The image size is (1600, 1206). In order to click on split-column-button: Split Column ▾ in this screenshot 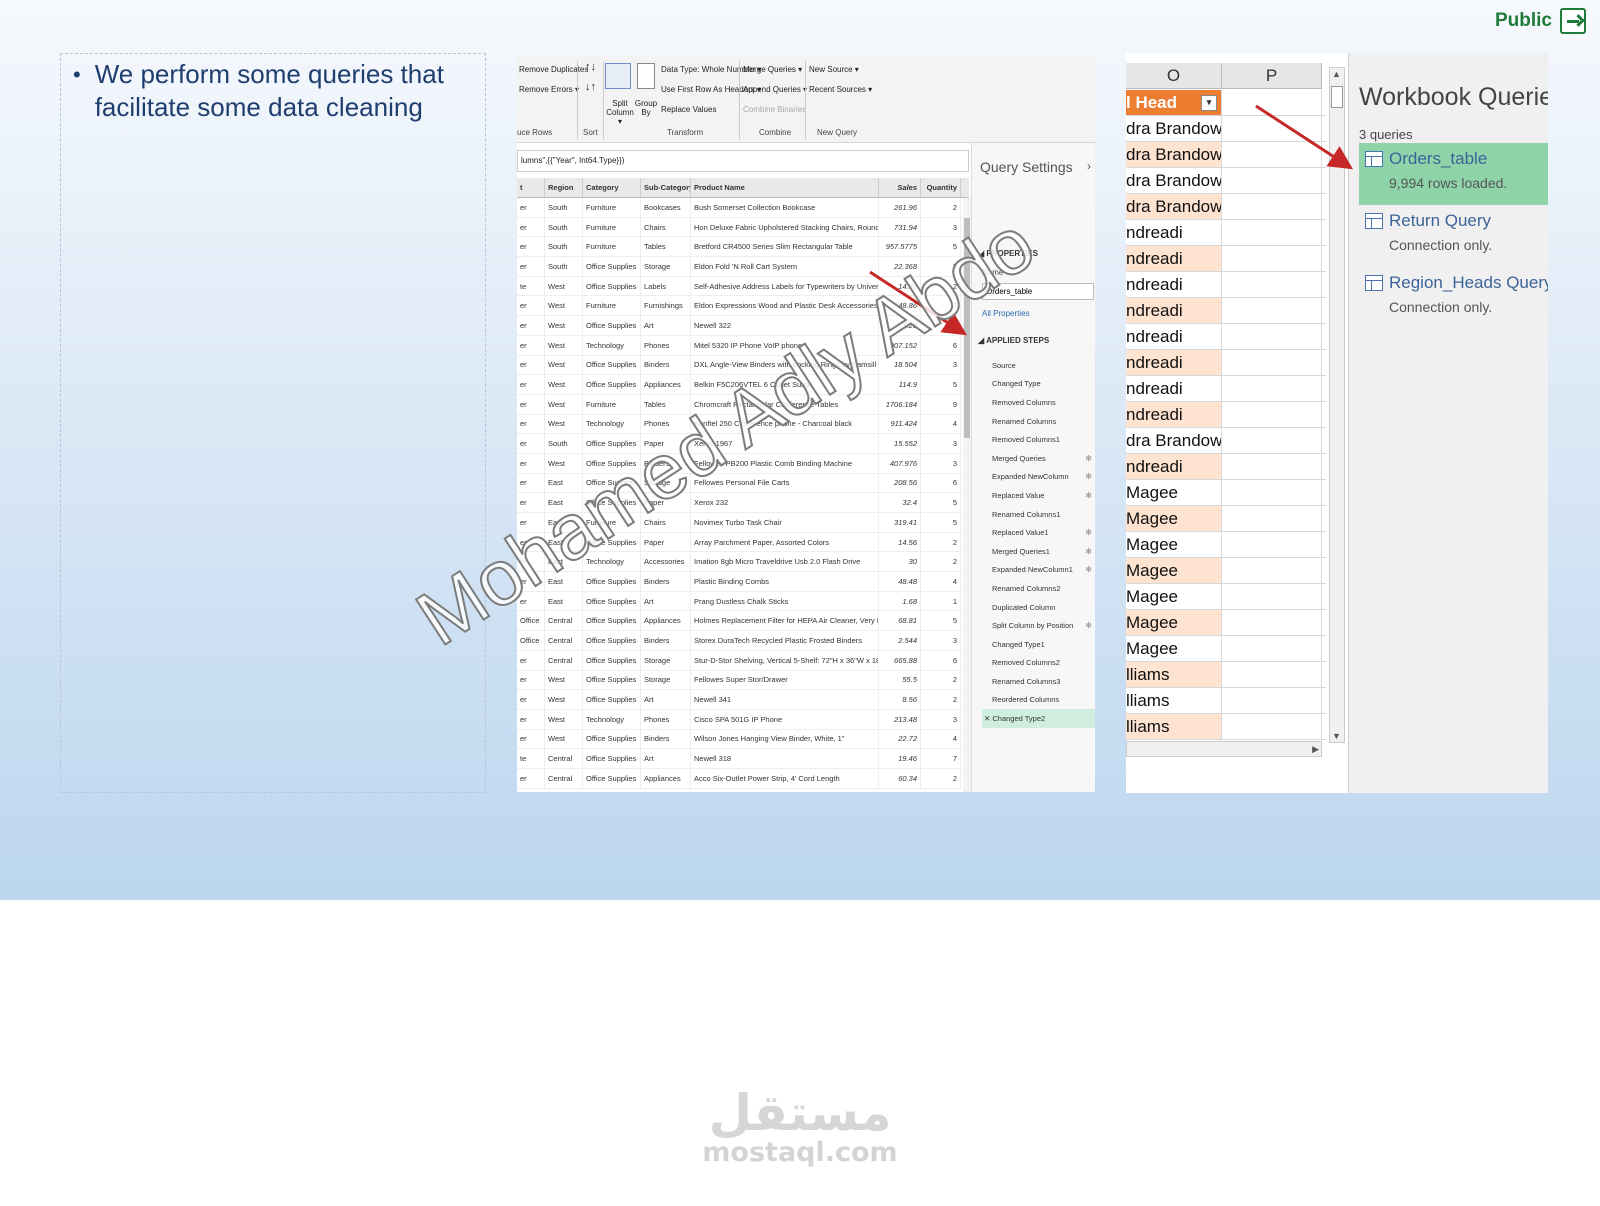, I will do `click(620, 112)`.